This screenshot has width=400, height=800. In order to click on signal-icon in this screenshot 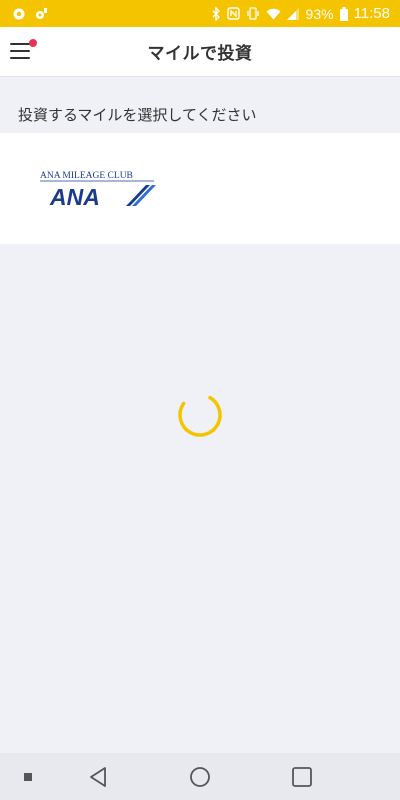, I will do `click(293, 13)`.